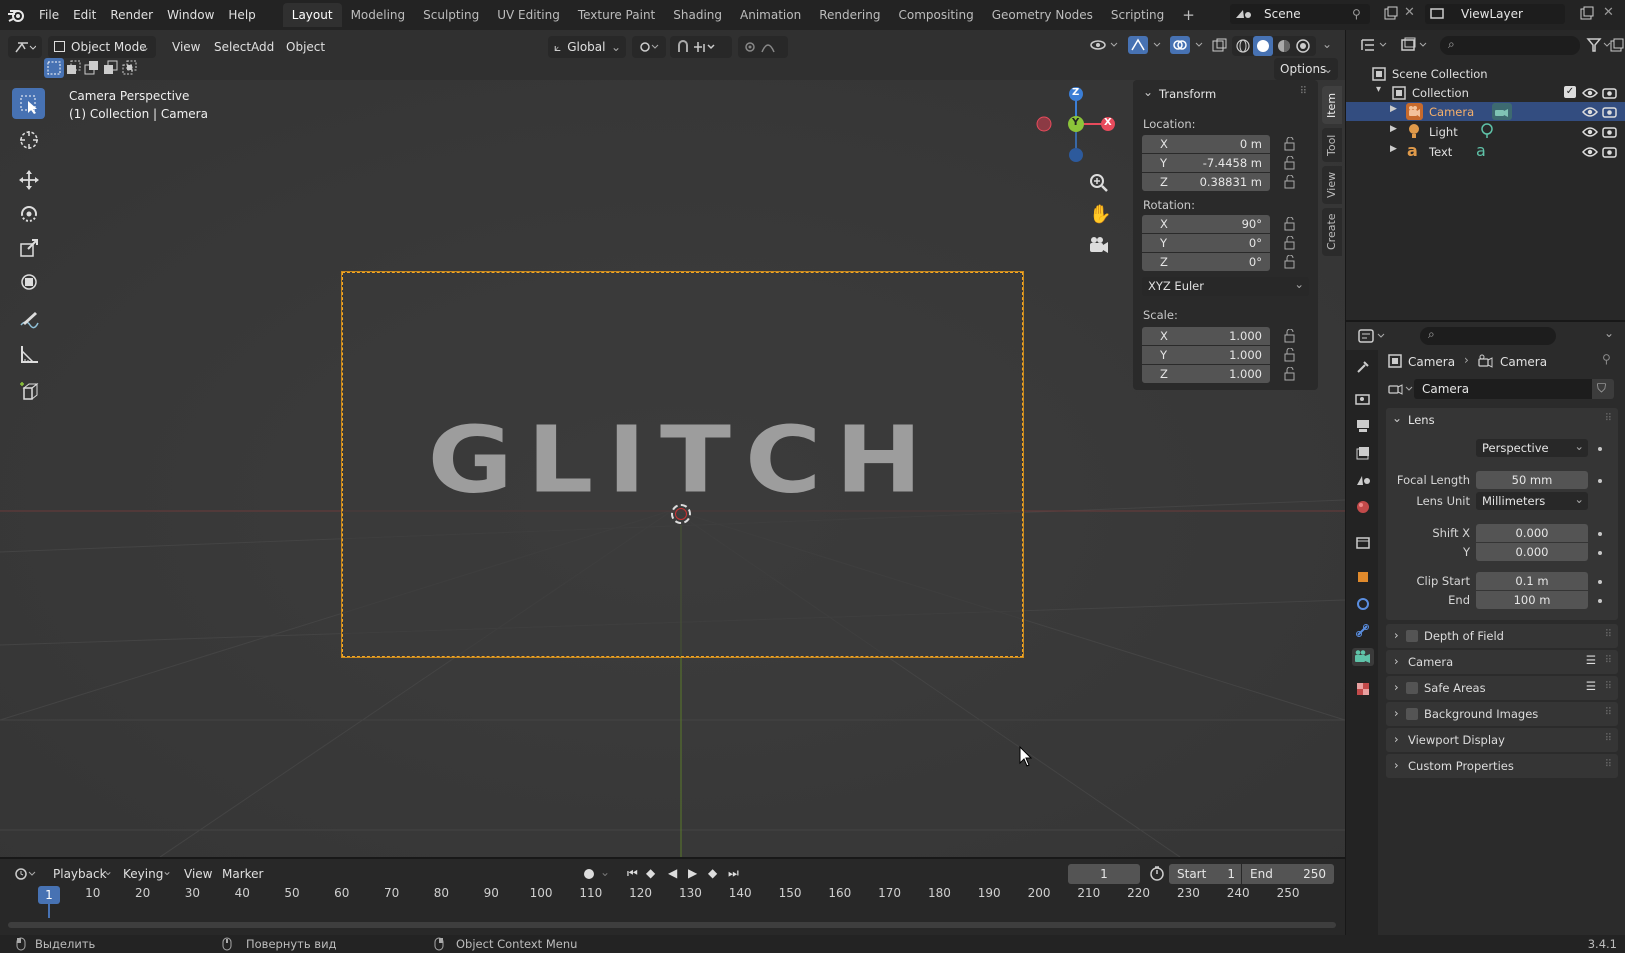 The height and width of the screenshot is (953, 1625). What do you see at coordinates (1532, 480) in the screenshot?
I see `focal-length-field: 50 mm` at bounding box center [1532, 480].